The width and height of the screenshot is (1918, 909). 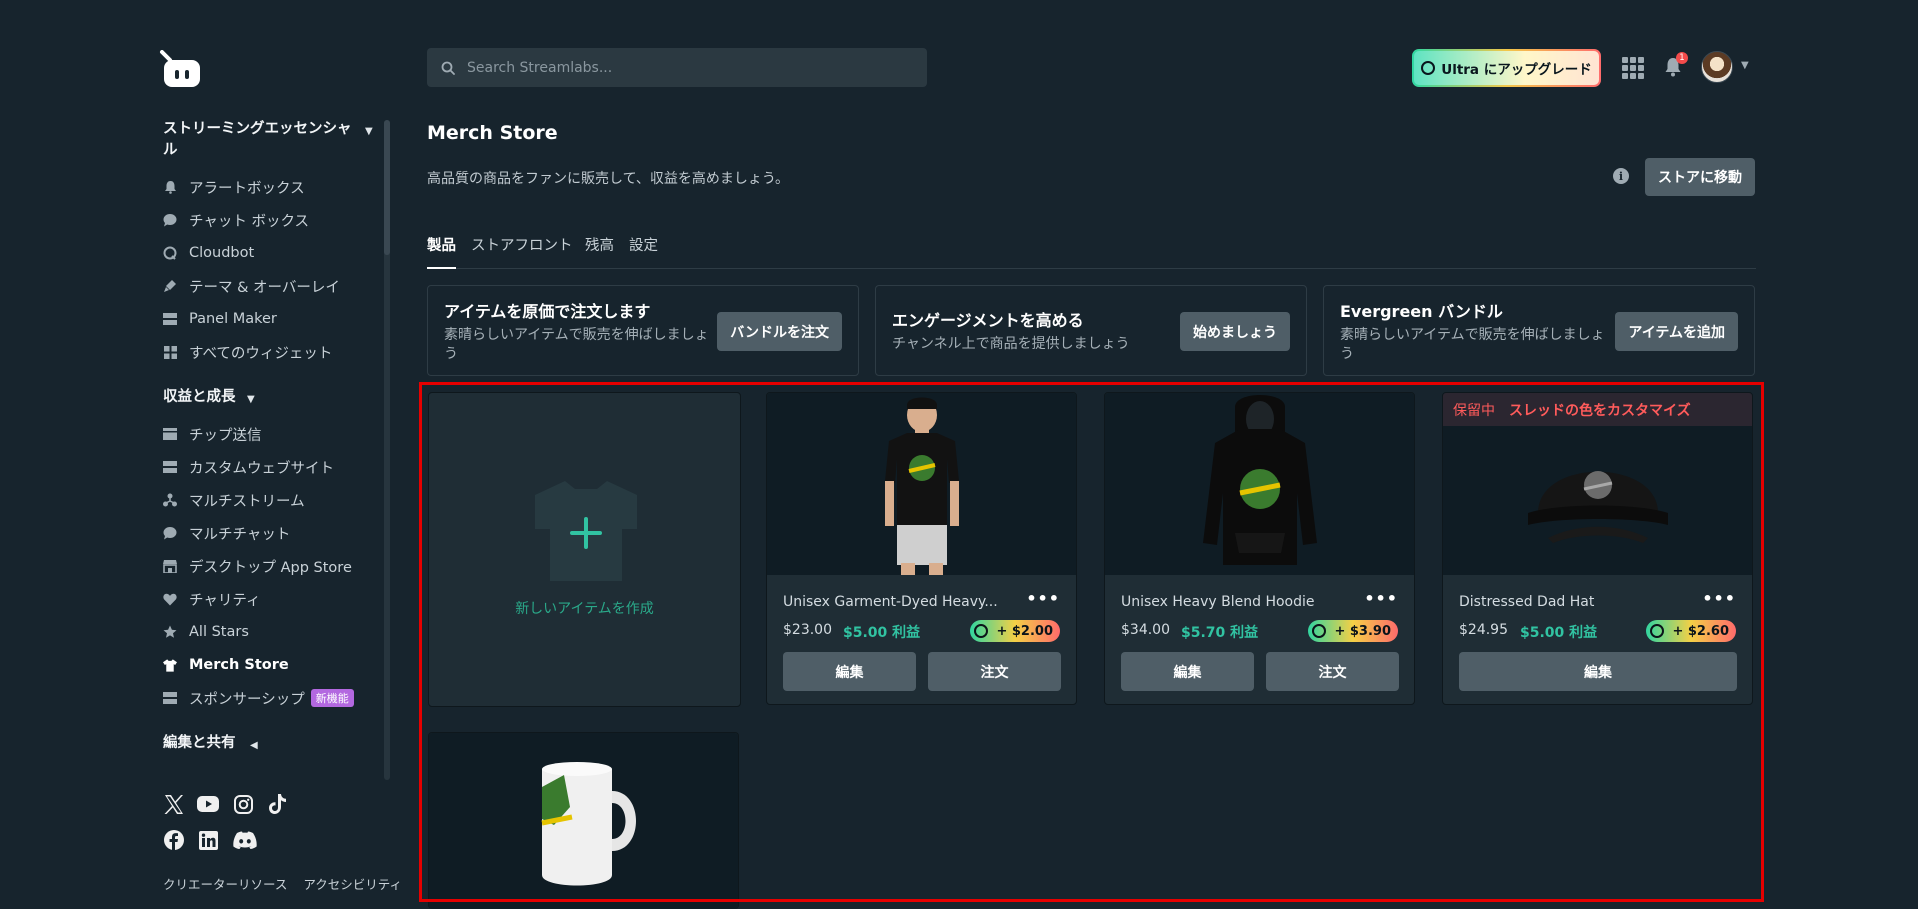 I want to click on sidebar-scrollbar, so click(x=387, y=450).